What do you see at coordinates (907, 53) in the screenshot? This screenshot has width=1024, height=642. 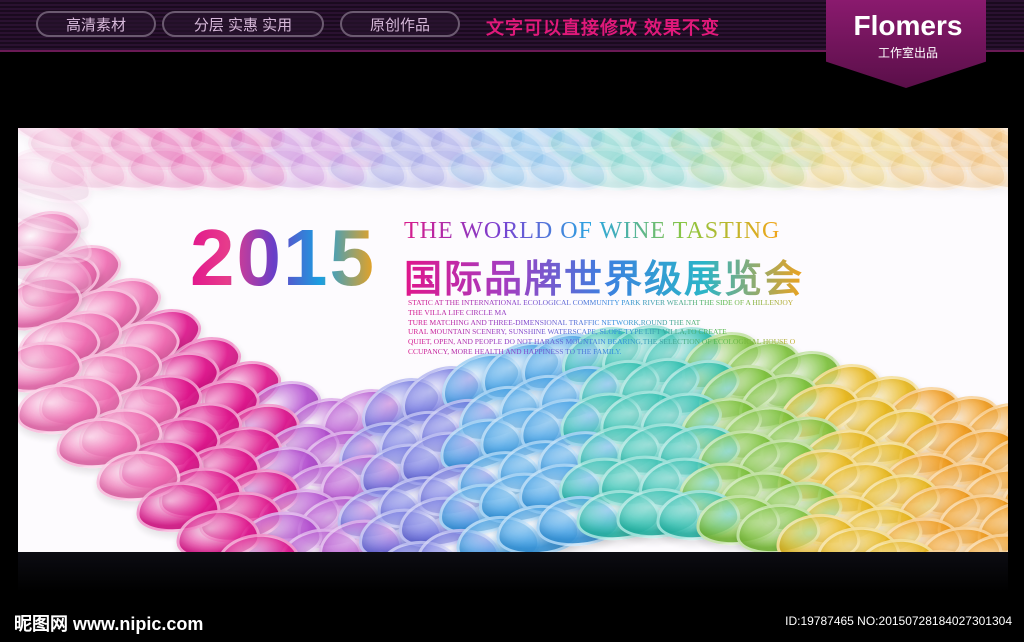 I see `logo-subtitle: 工作室出品` at bounding box center [907, 53].